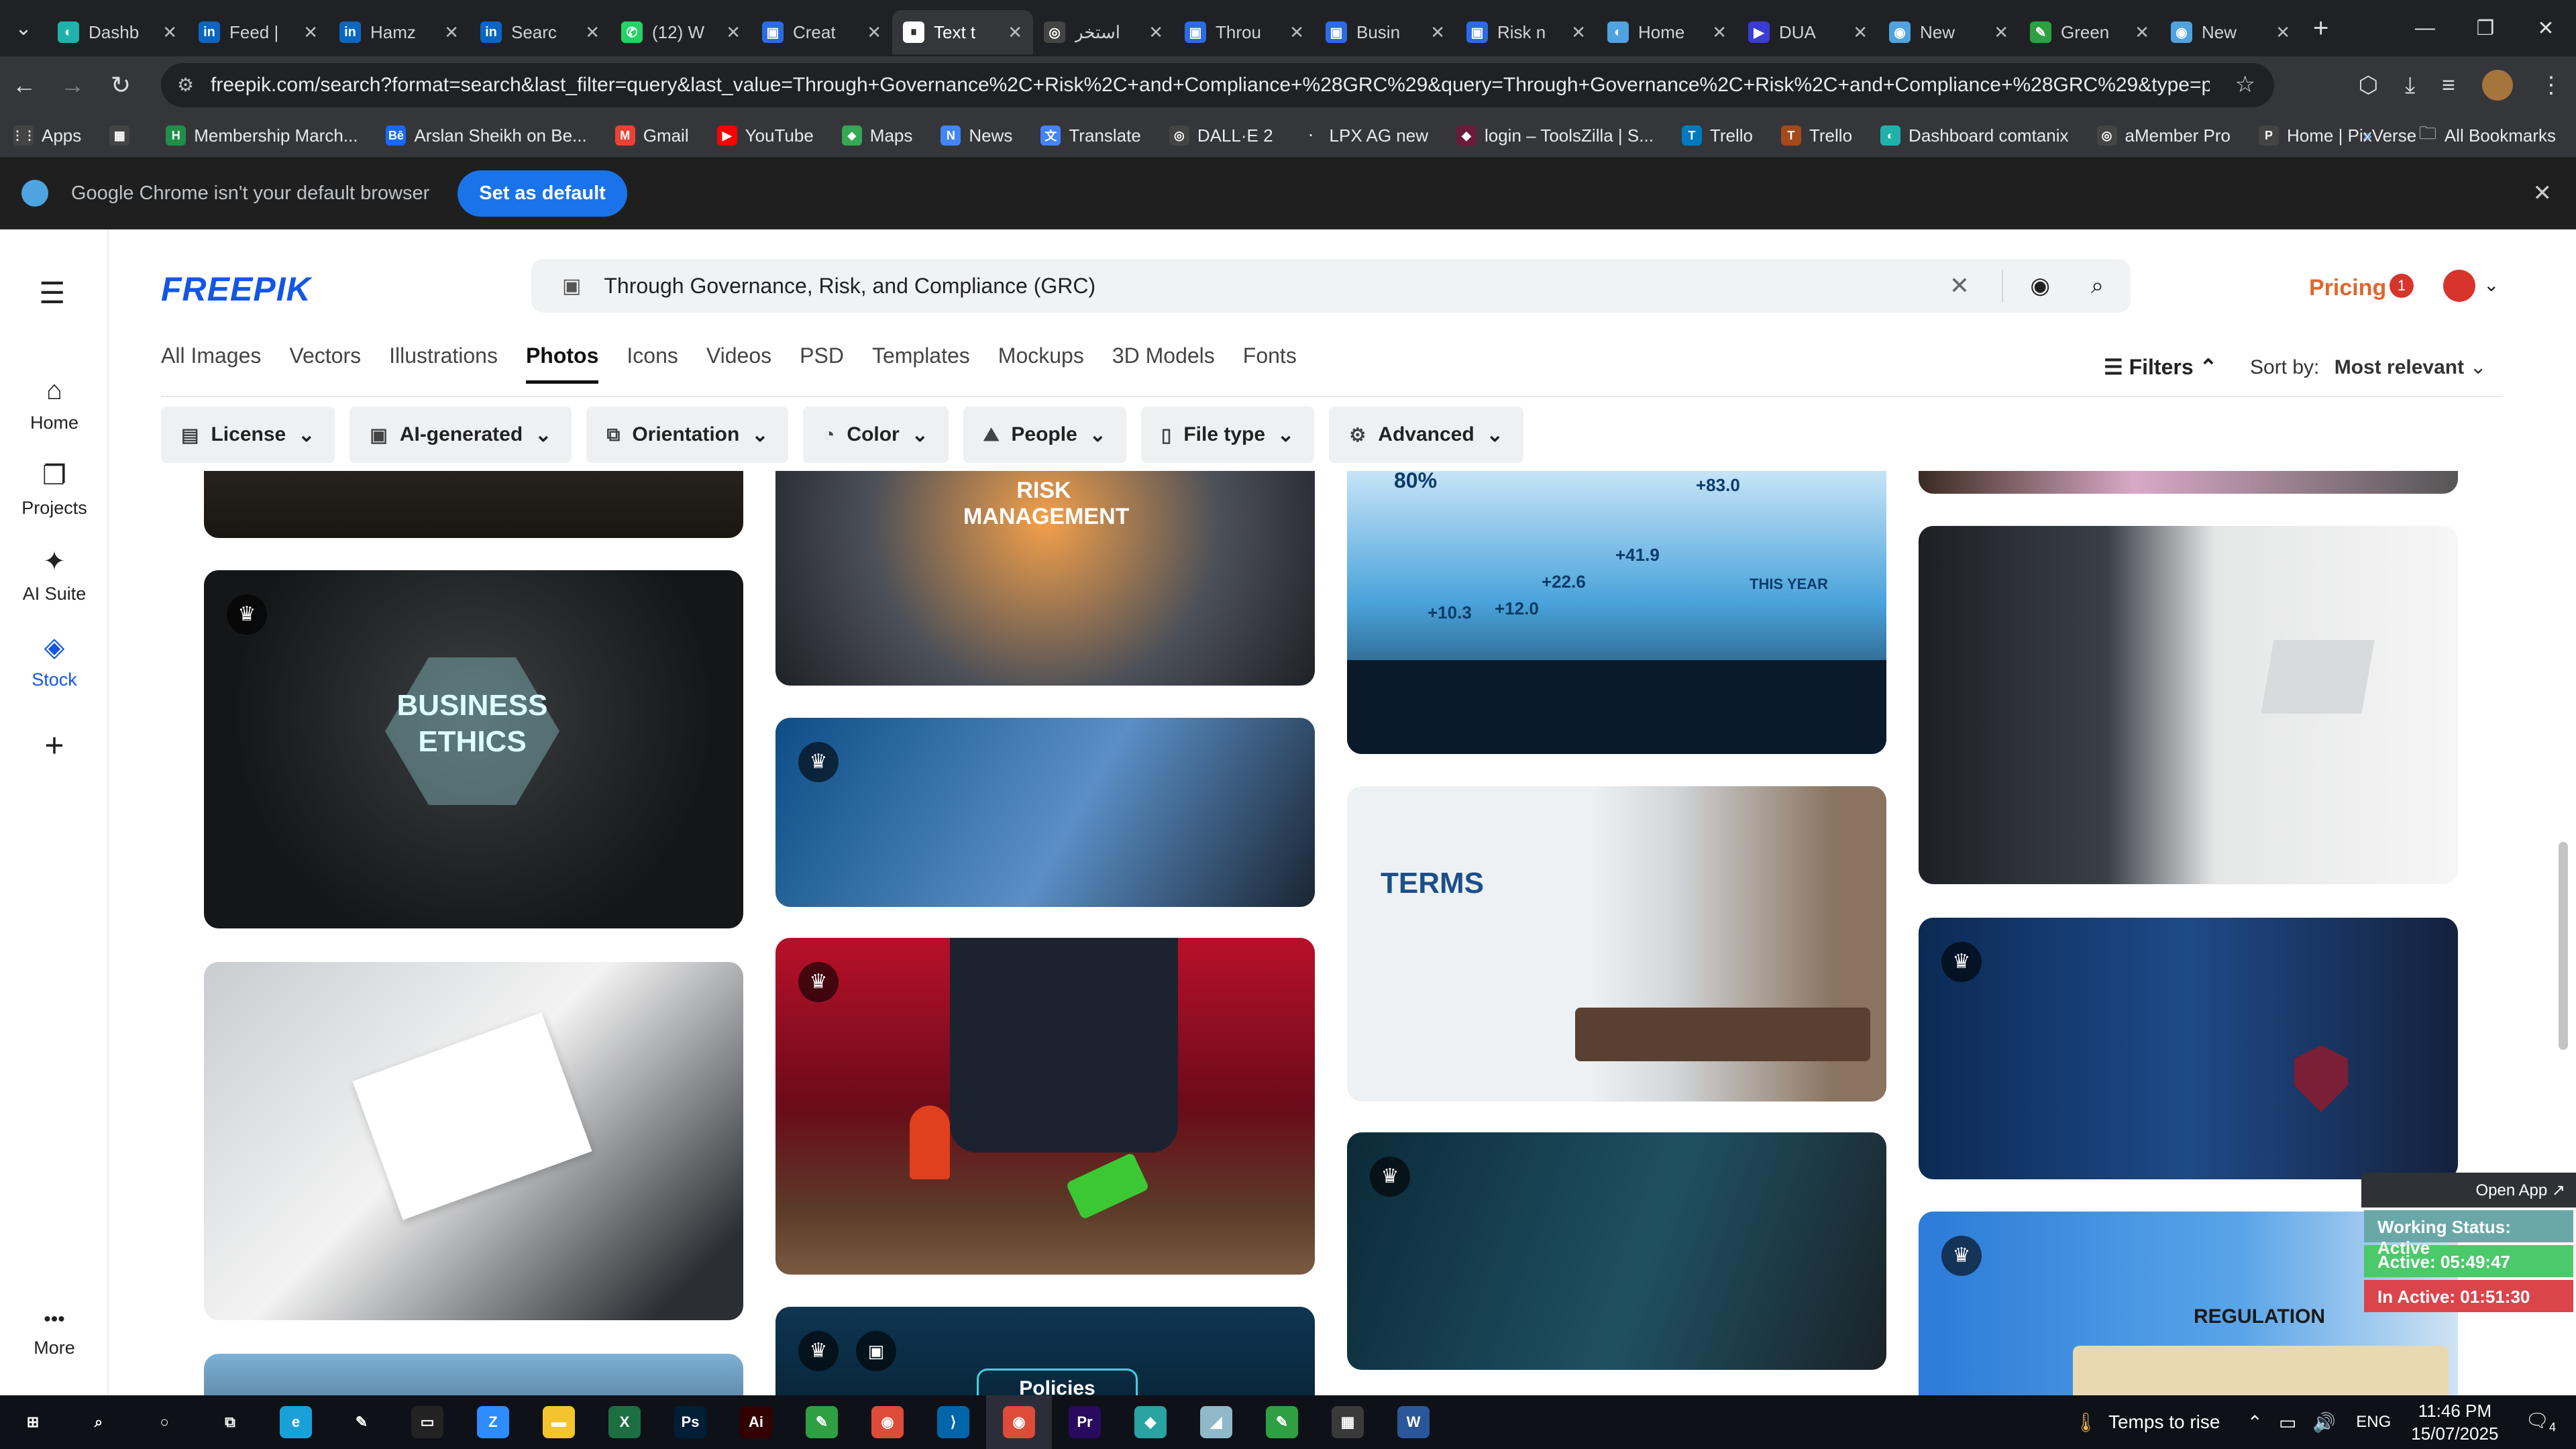 The width and height of the screenshot is (2576, 1449). What do you see at coordinates (822, 1422) in the screenshot?
I see `taskbar-app-green: ✎` at bounding box center [822, 1422].